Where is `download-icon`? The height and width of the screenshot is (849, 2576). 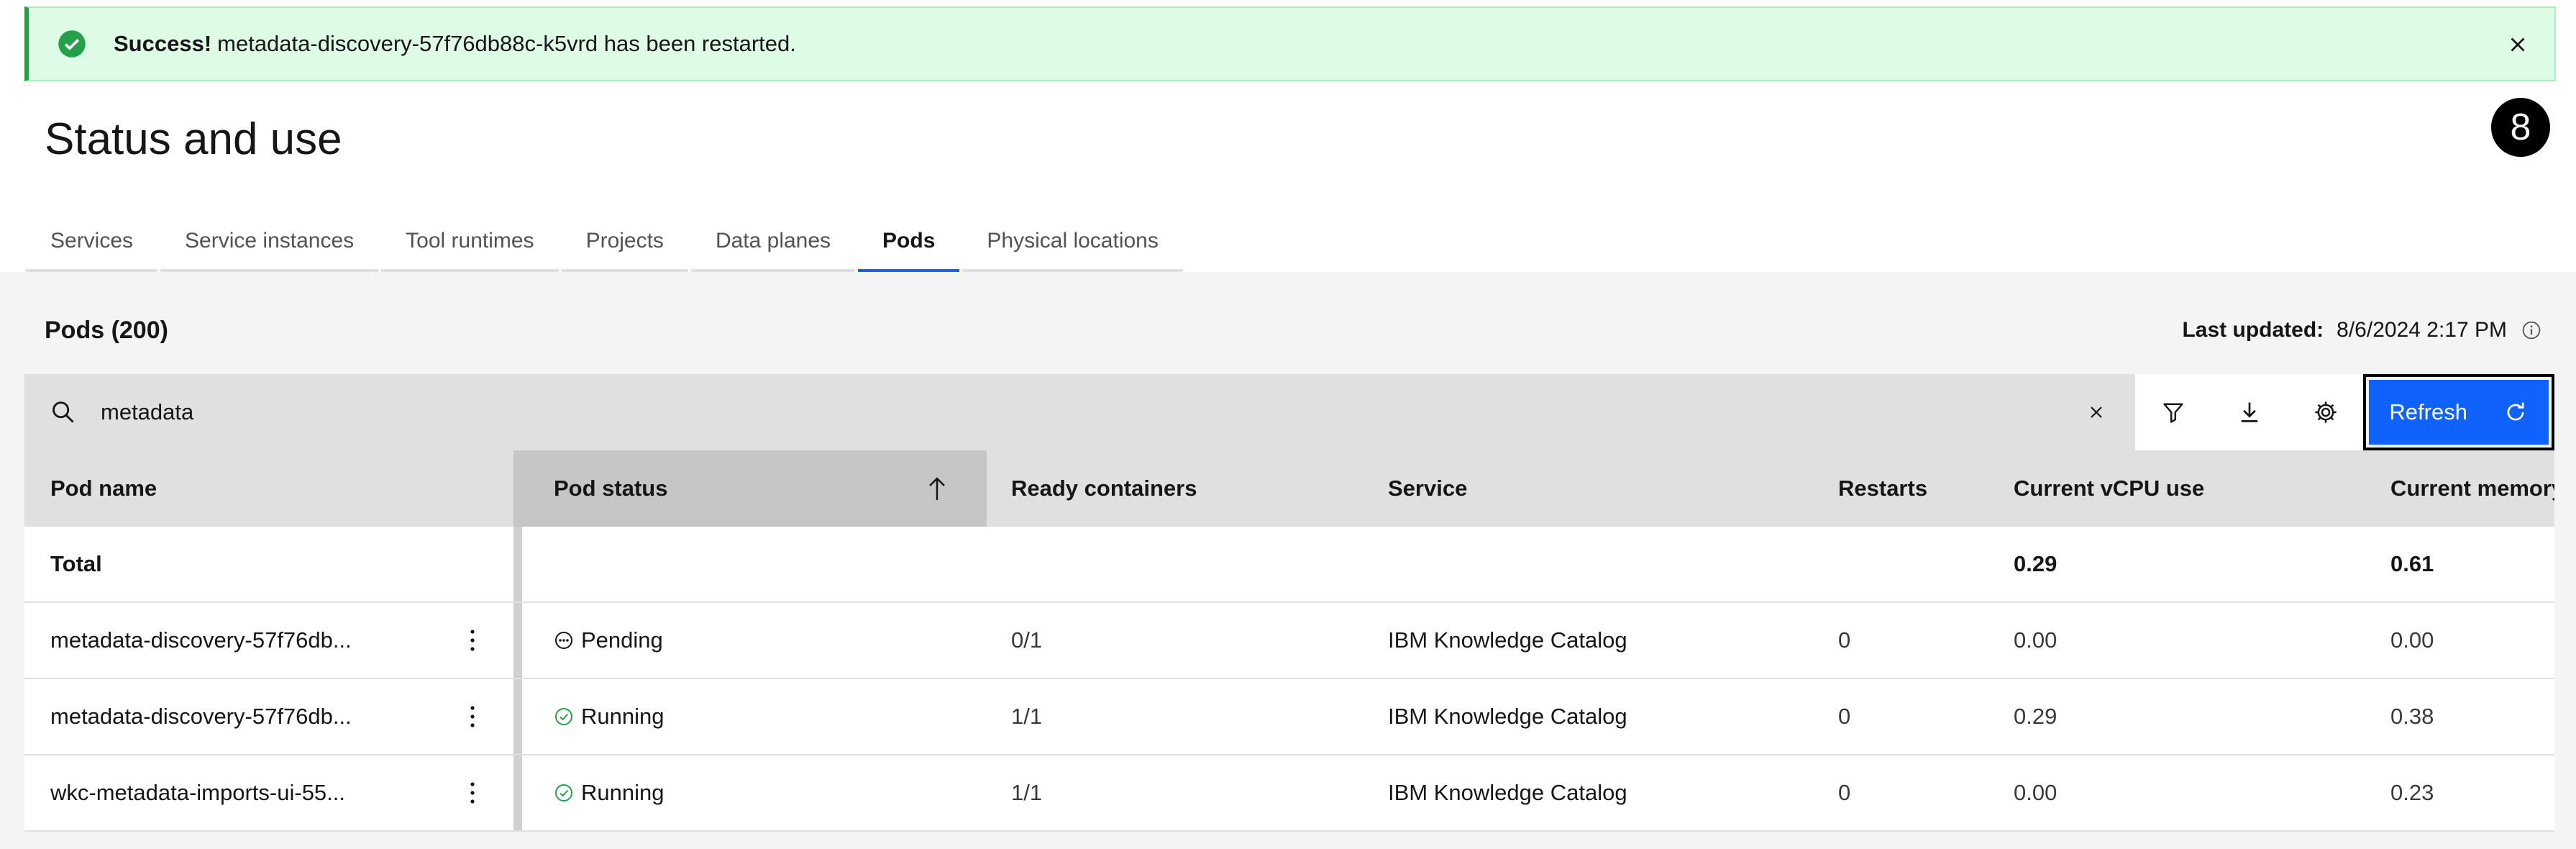 download-icon is located at coordinates (2249, 412).